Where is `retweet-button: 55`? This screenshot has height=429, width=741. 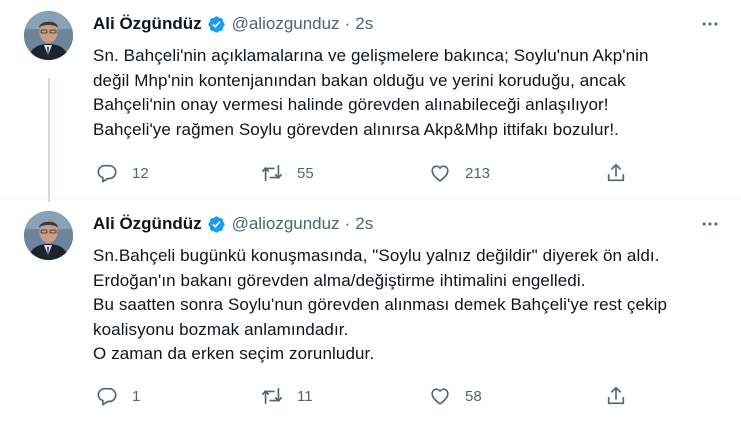 retweet-button: 55 is located at coordinates (287, 173).